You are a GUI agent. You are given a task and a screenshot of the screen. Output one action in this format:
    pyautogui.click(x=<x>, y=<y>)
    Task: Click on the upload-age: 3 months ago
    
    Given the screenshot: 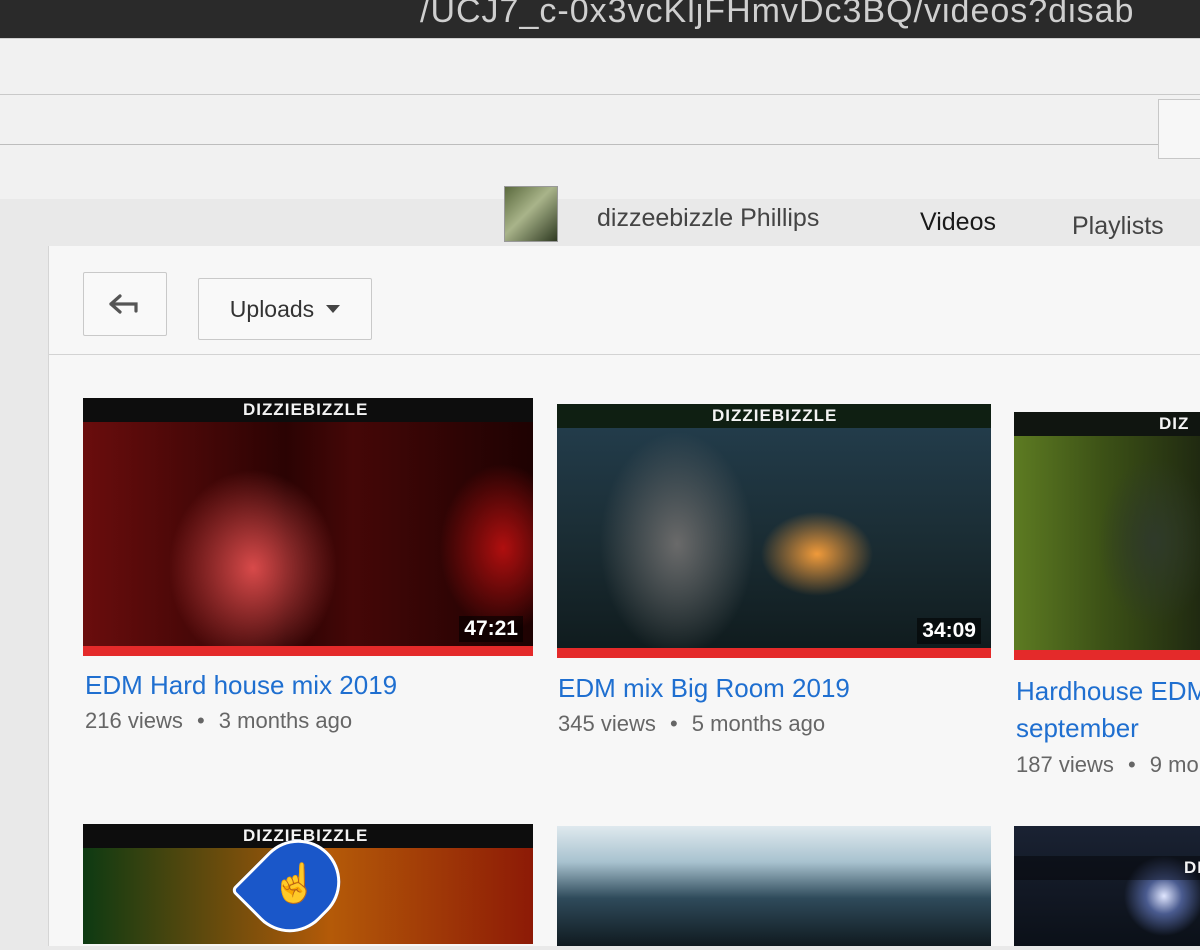 What is the action you would take?
    pyautogui.click(x=285, y=720)
    